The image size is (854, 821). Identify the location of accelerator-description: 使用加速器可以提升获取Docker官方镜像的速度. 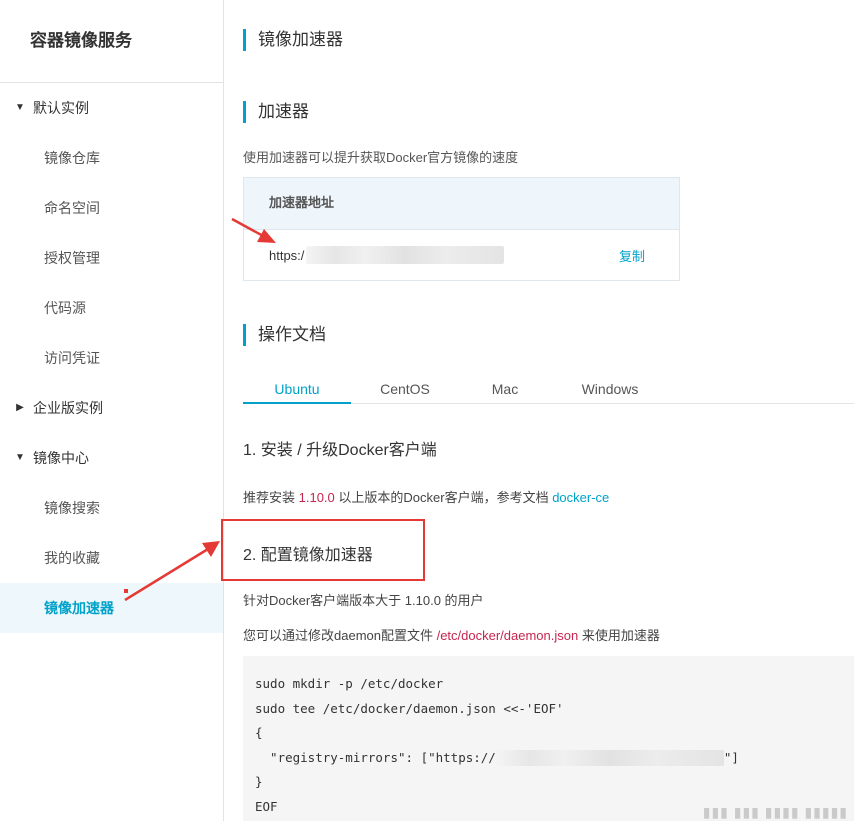
(381, 157).